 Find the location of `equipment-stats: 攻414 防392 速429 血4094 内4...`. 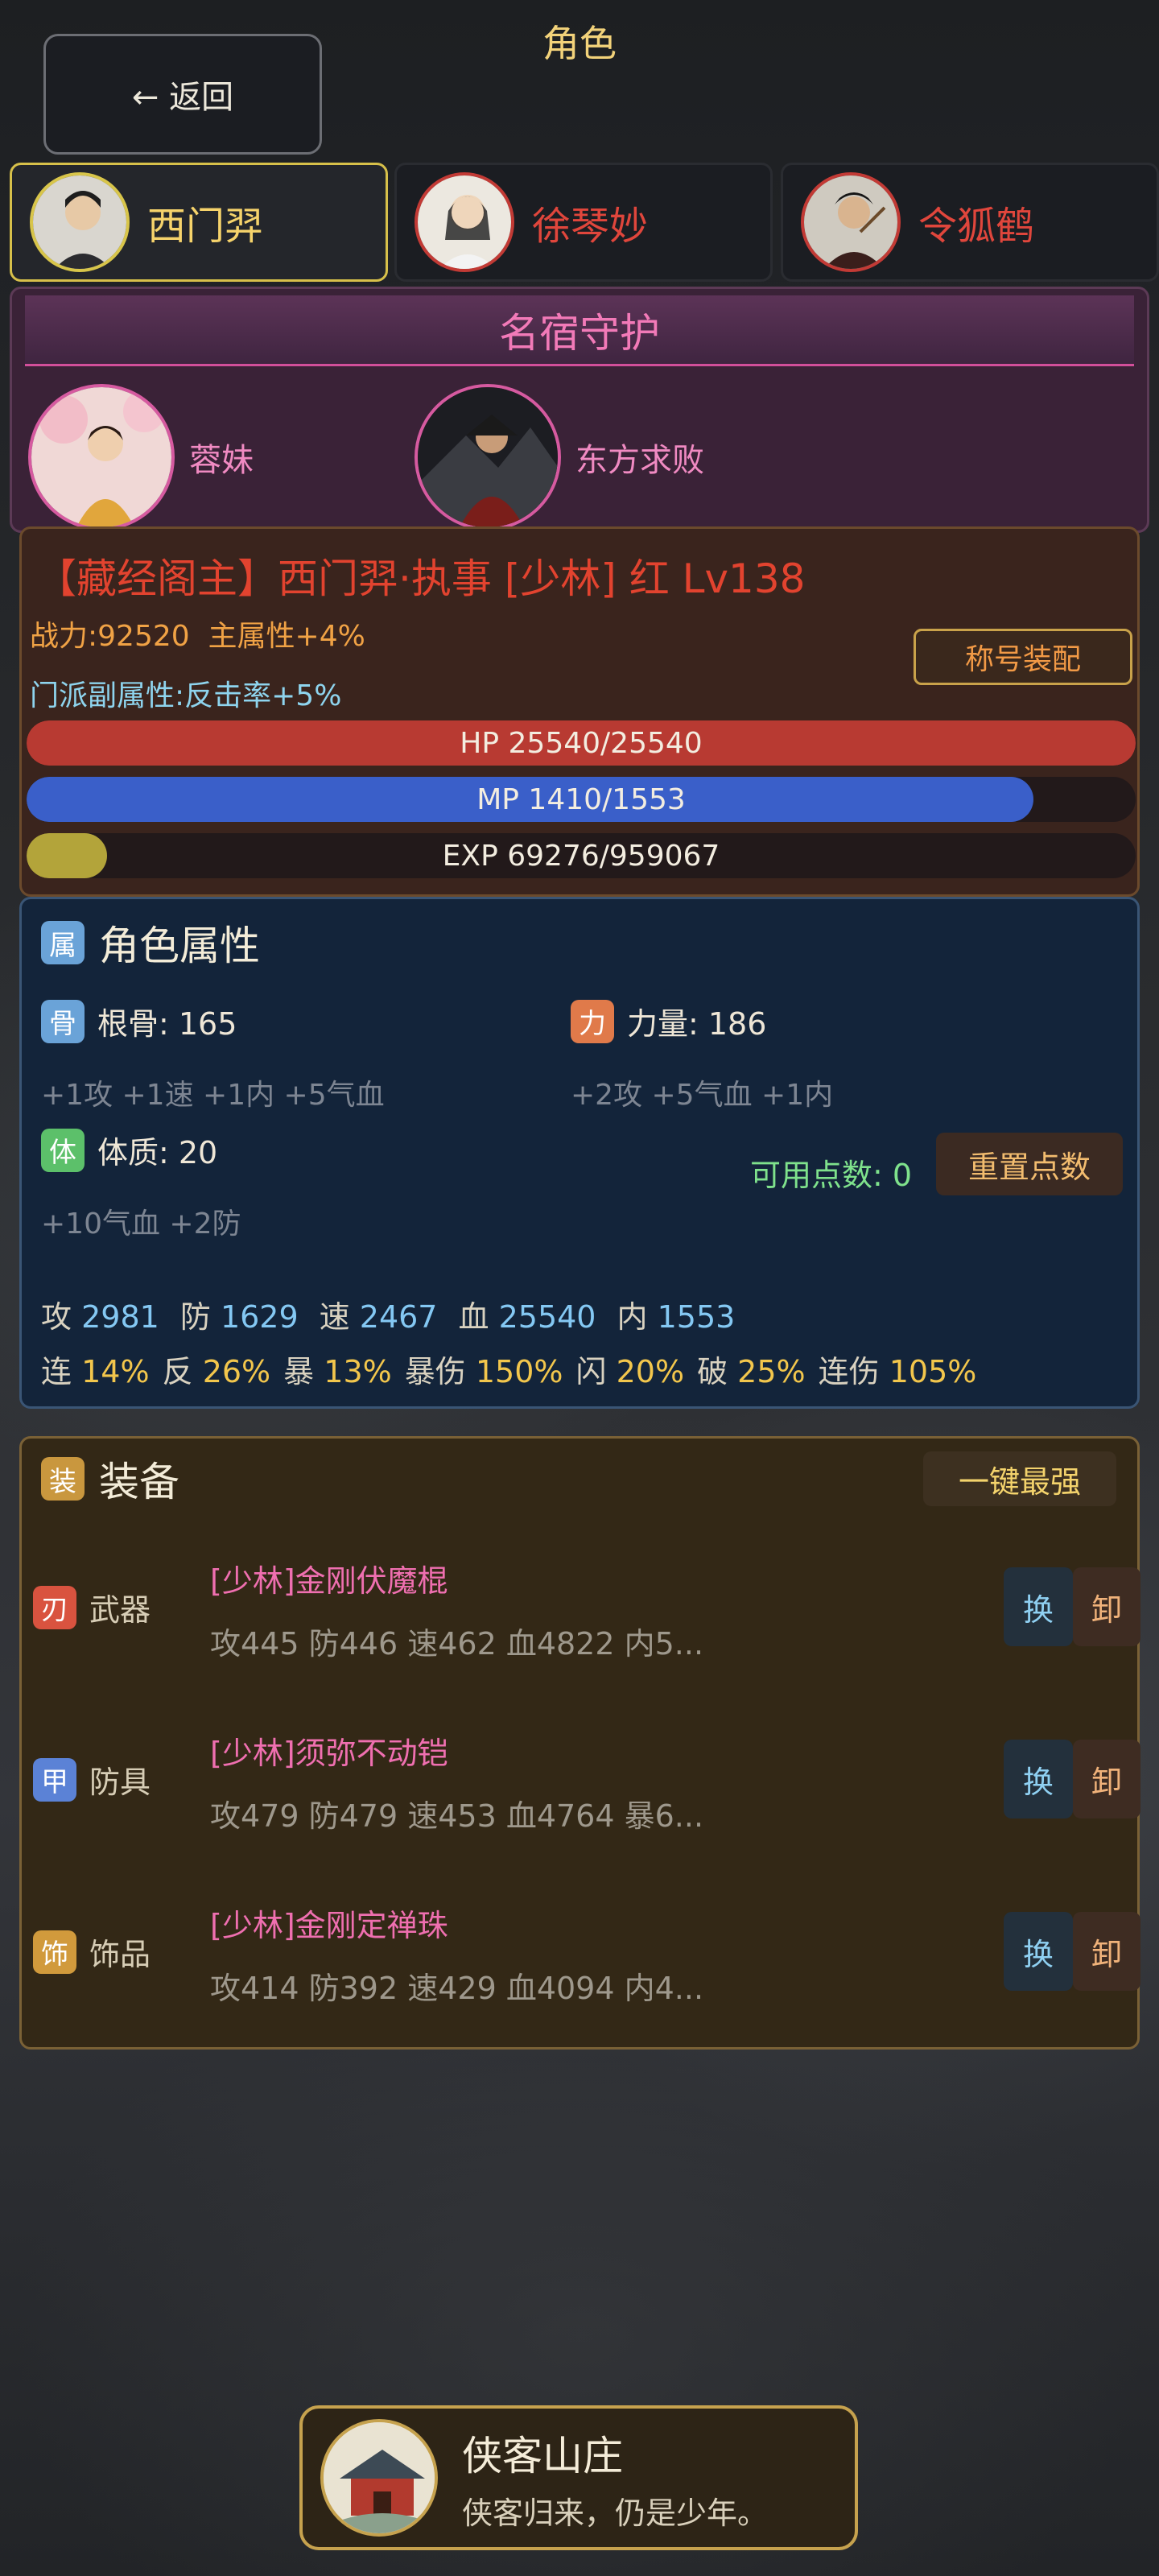

equipment-stats: 攻414 防392 速429 血4094 内4... is located at coordinates (457, 1988).